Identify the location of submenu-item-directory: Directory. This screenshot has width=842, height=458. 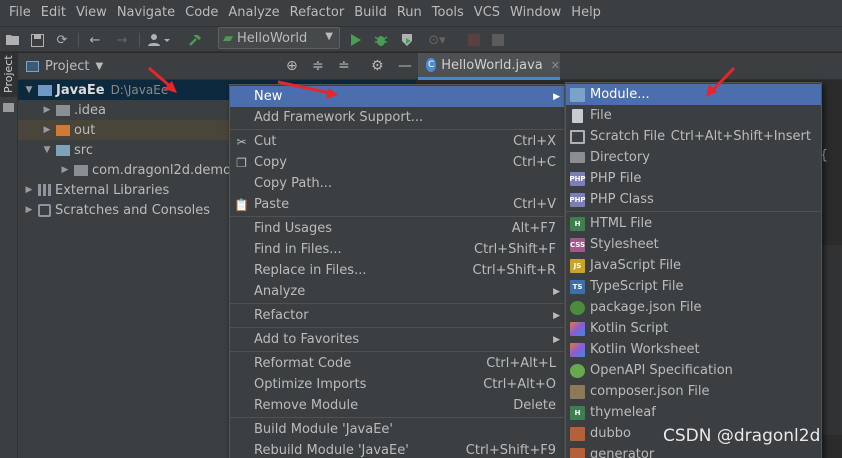
(693, 157).